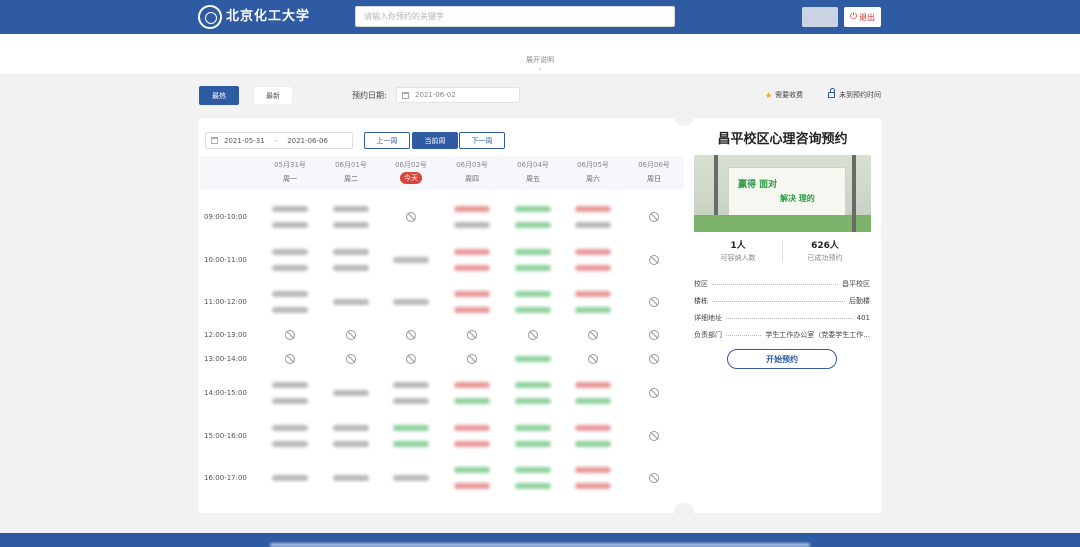 The height and width of the screenshot is (547, 1080). I want to click on university-logo: 北京化工大学, so click(254, 17).